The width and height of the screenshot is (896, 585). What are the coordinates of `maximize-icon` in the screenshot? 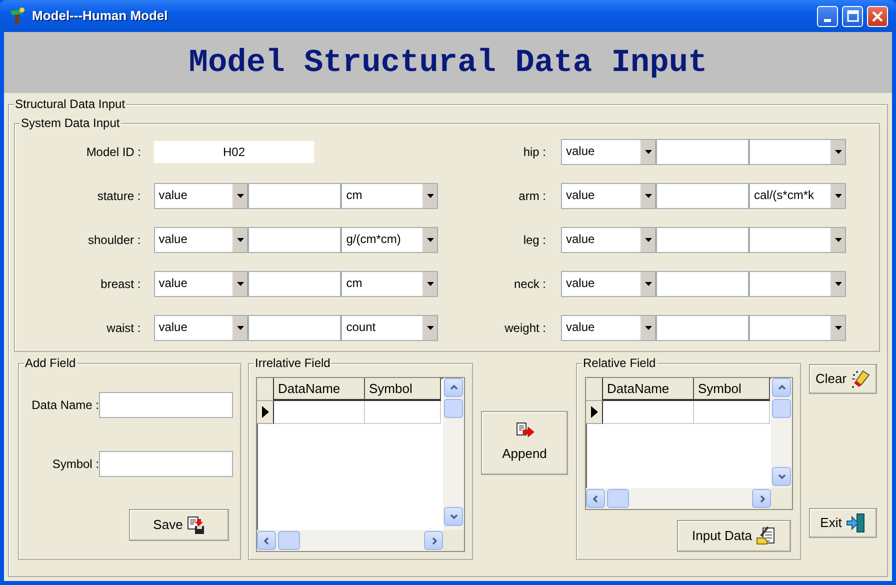 It's located at (852, 16).